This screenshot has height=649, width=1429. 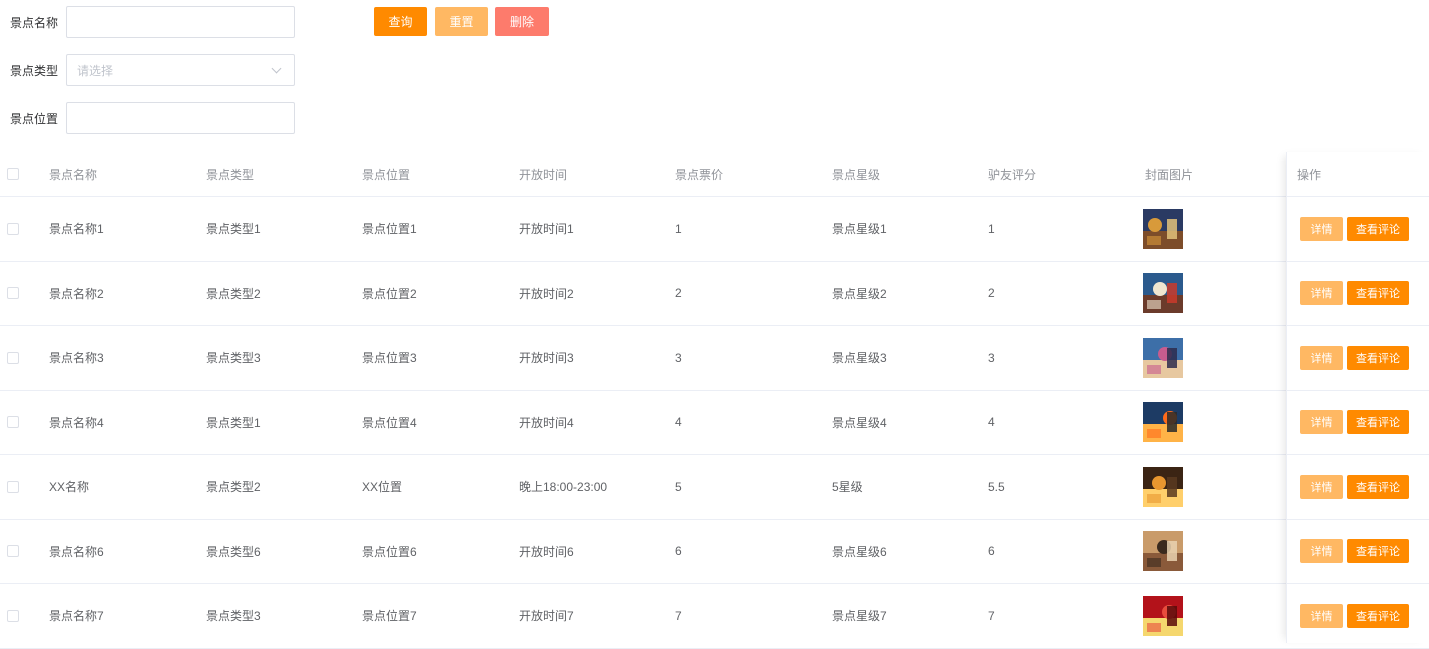 What do you see at coordinates (859, 616) in the screenshot?
I see `cell-star: 景点星级7` at bounding box center [859, 616].